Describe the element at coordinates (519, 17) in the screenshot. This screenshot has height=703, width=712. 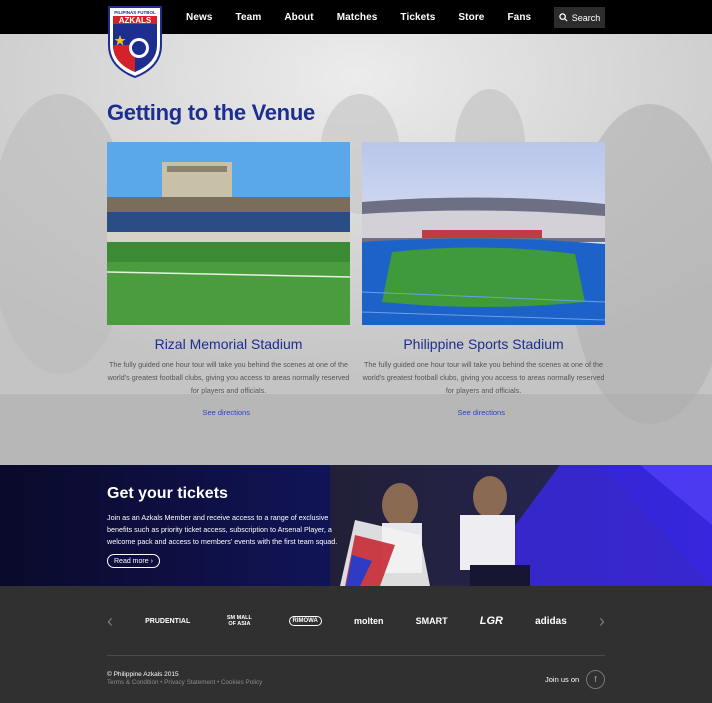
I see `nav-fans: Fans` at that location.